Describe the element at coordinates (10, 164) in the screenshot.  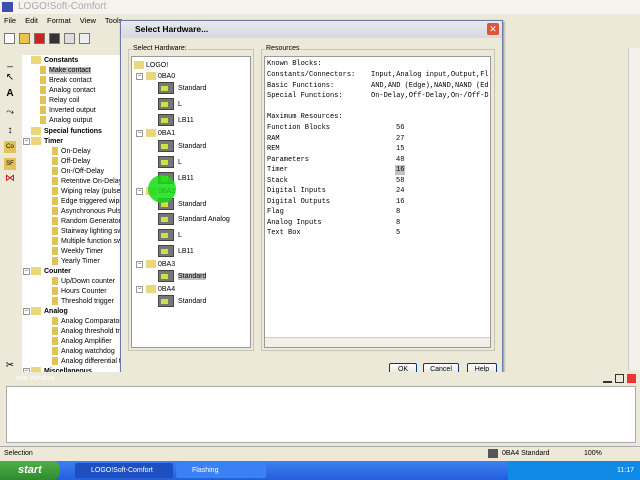
I see `special-functions-icon: SF` at that location.